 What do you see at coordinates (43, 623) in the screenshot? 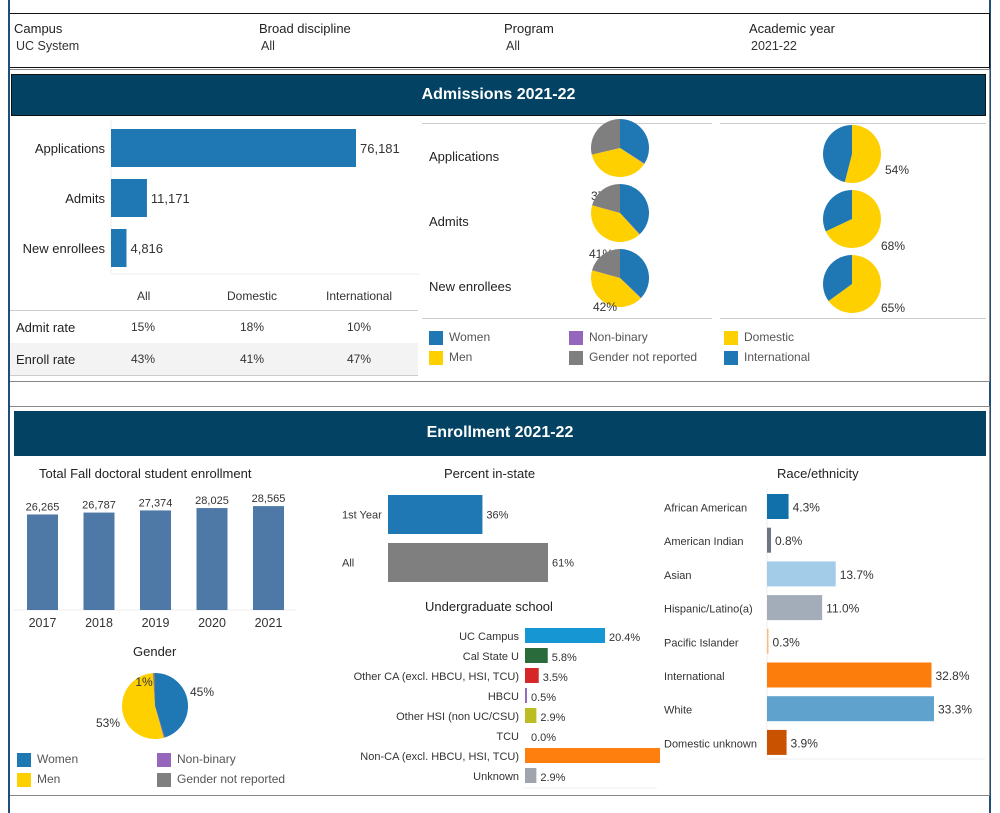
I see `x-tick-label: 2017` at bounding box center [43, 623].